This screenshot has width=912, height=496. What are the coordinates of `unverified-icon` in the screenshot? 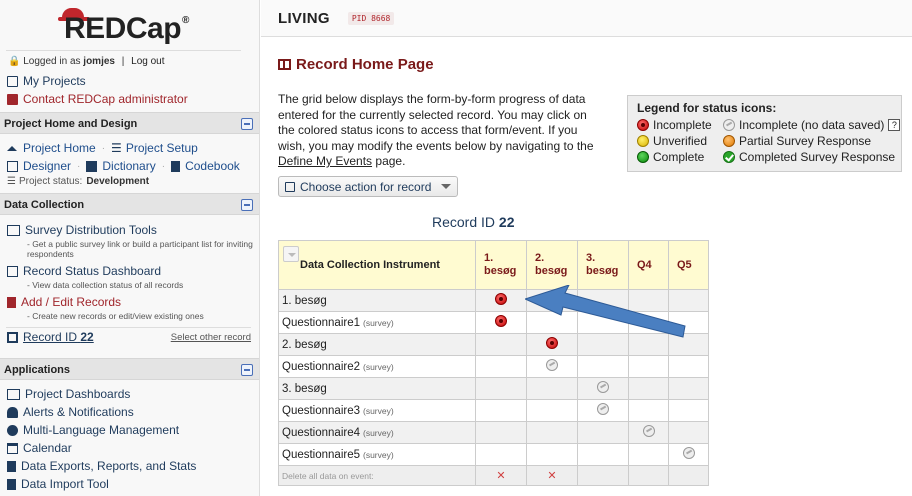 It's located at (643, 141).